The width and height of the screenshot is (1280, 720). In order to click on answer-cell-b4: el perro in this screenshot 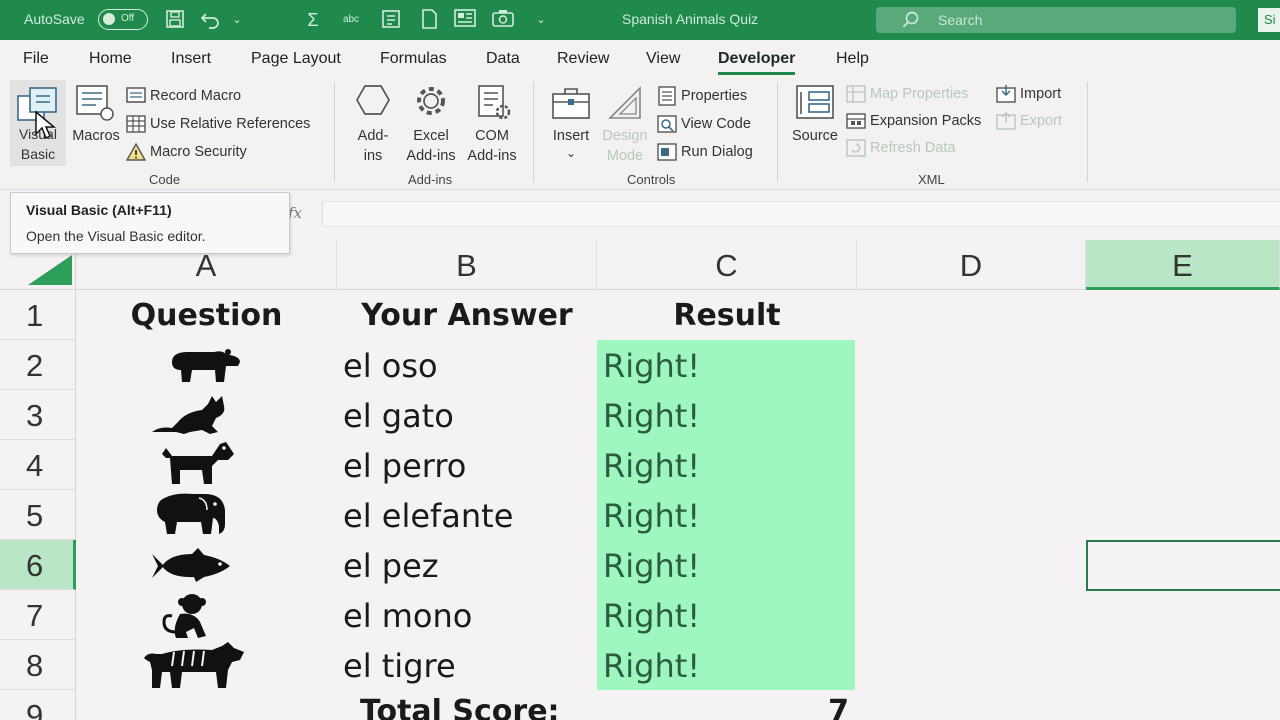, I will do `click(467, 465)`.